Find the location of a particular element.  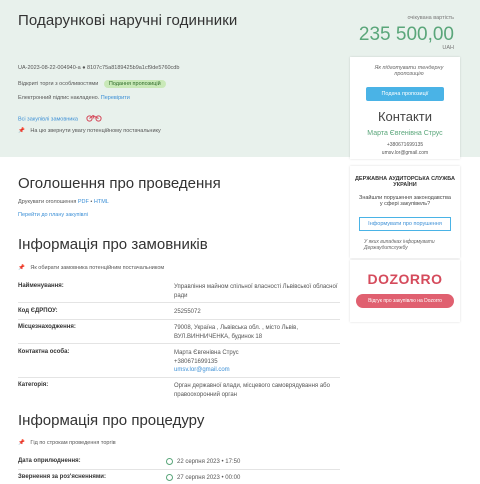

signature-text: Електронний підпис накладено. is located at coordinates (59, 98).